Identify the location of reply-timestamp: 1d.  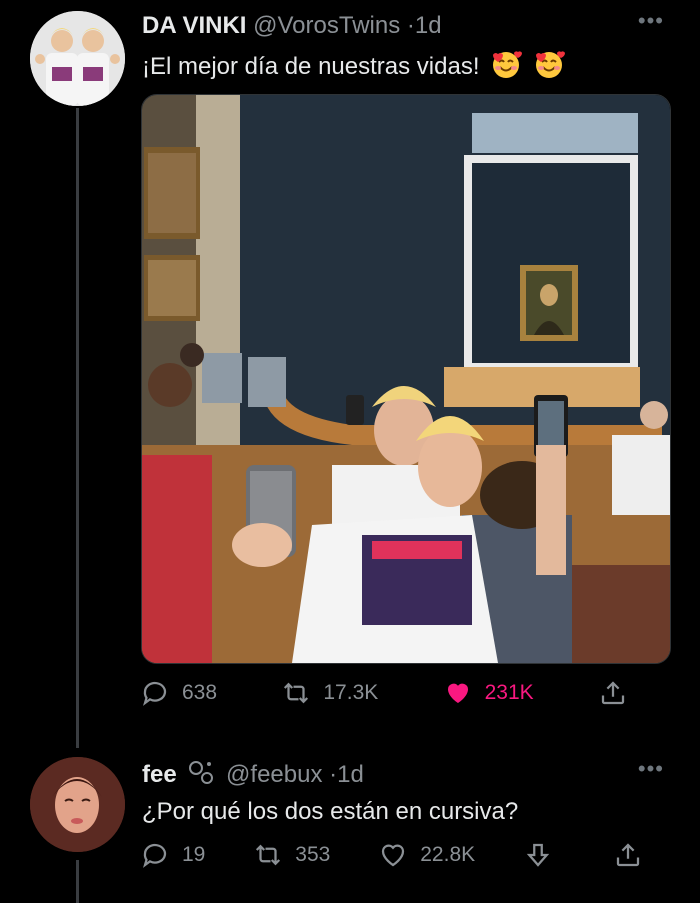
(350, 774).